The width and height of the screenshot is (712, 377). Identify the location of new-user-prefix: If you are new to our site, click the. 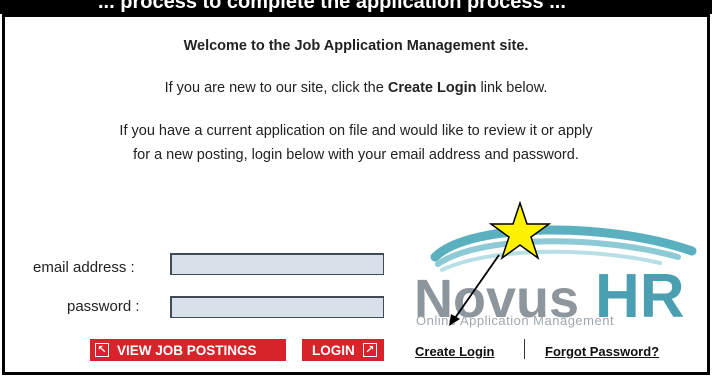
(276, 88).